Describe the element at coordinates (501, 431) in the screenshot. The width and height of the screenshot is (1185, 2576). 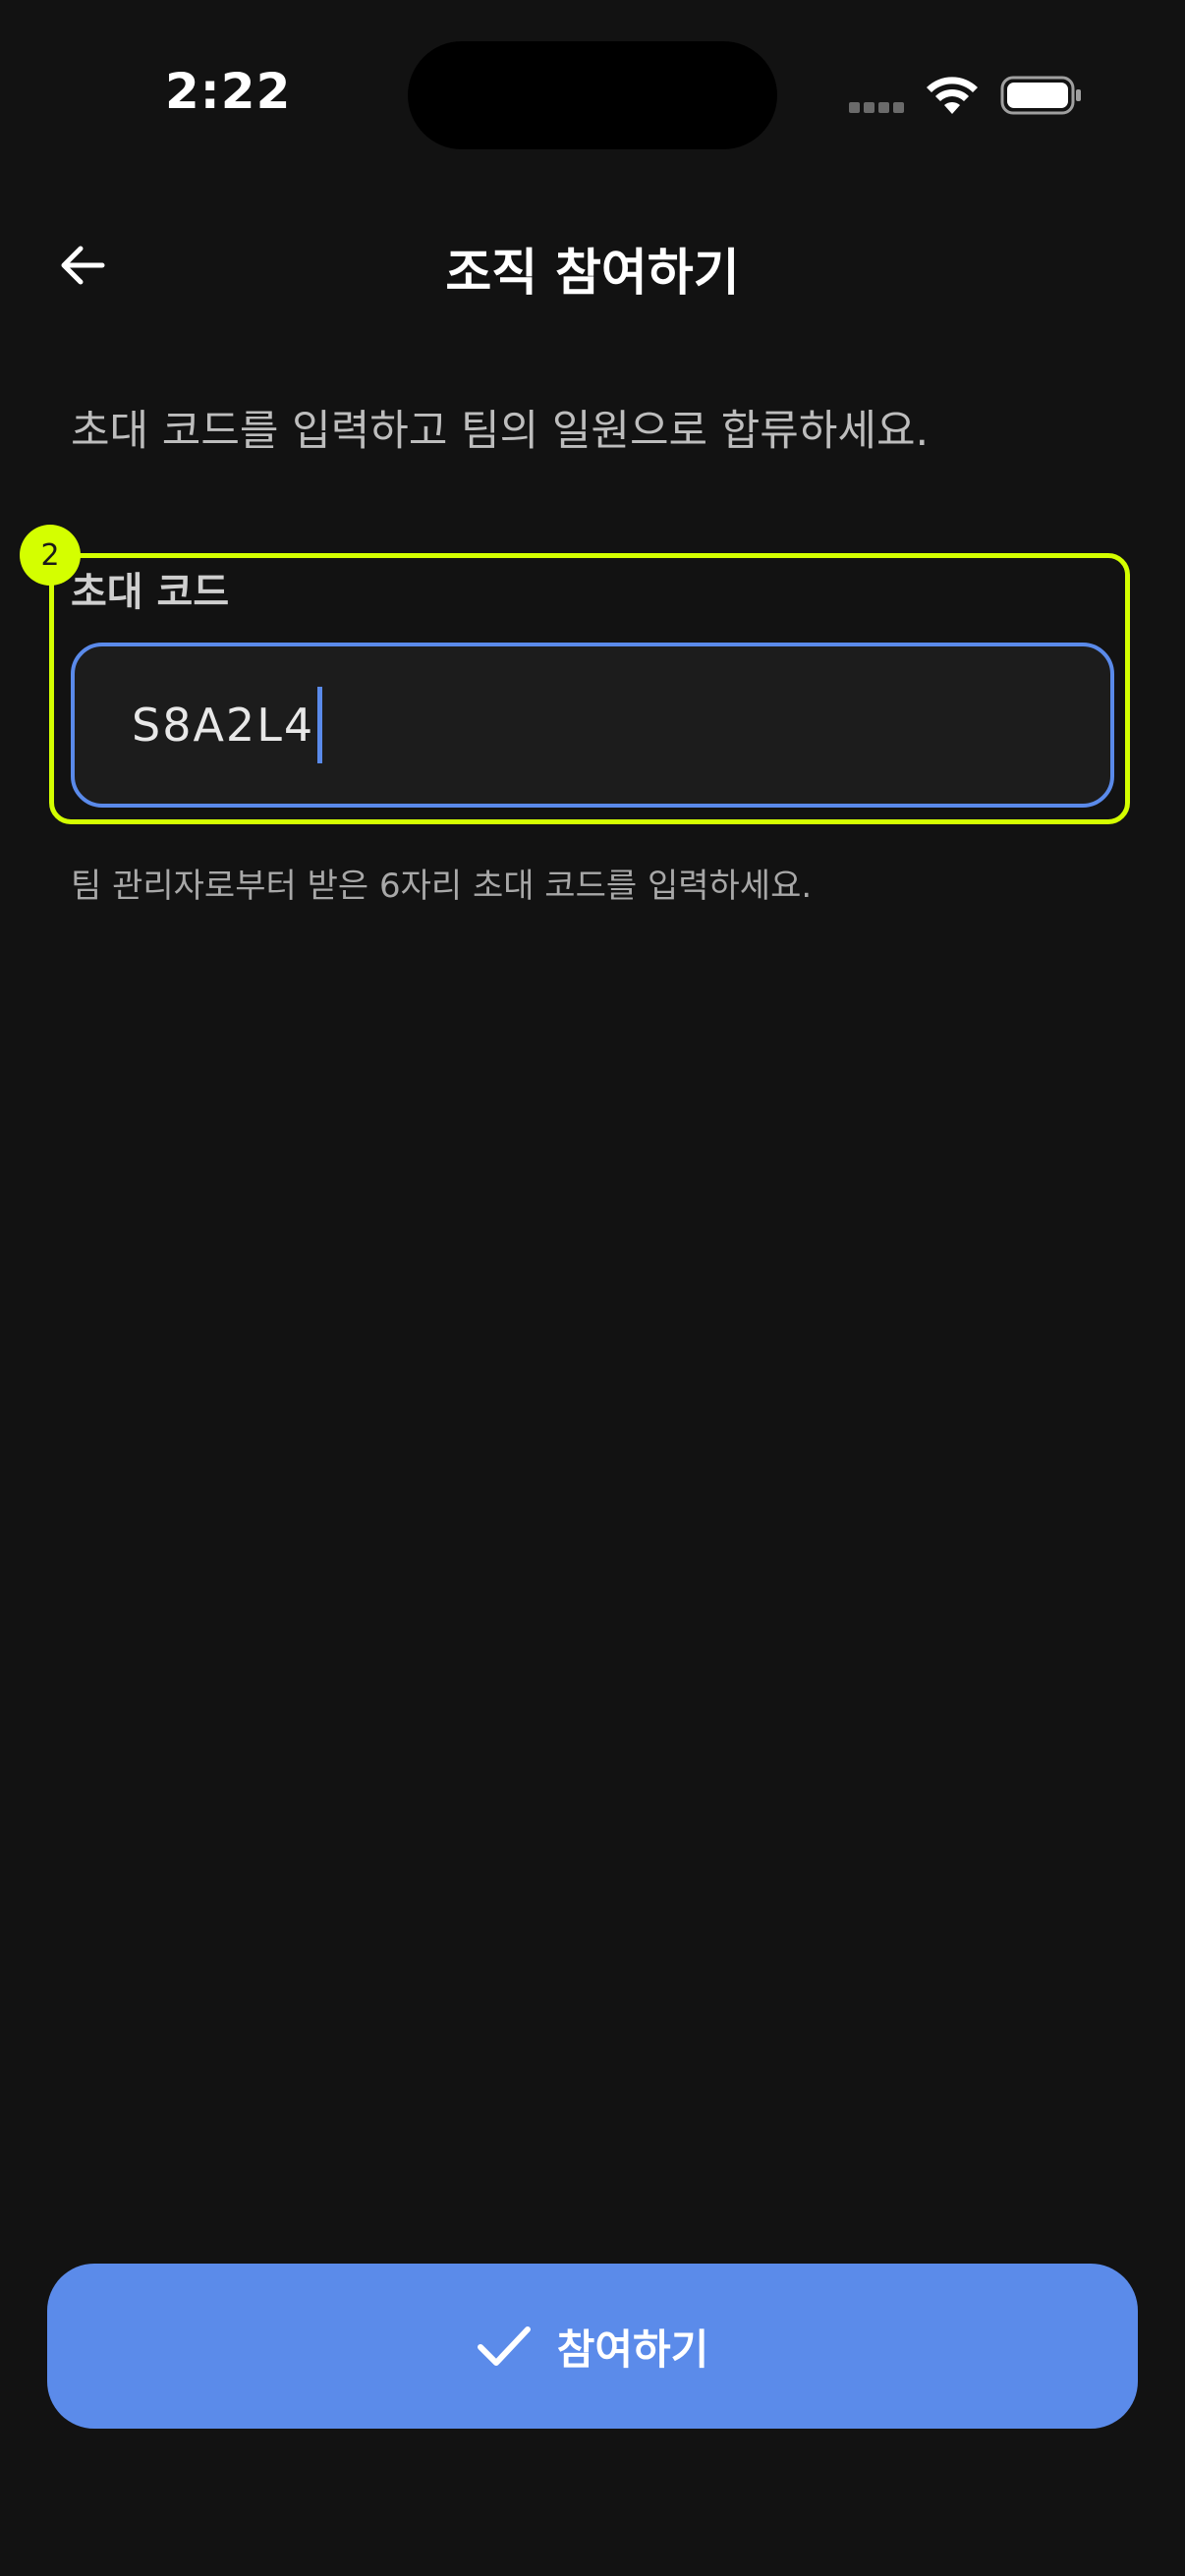
I see `page-description: 초대 코드를 입력하고 팀의 일원으로 합류하세요.` at that location.